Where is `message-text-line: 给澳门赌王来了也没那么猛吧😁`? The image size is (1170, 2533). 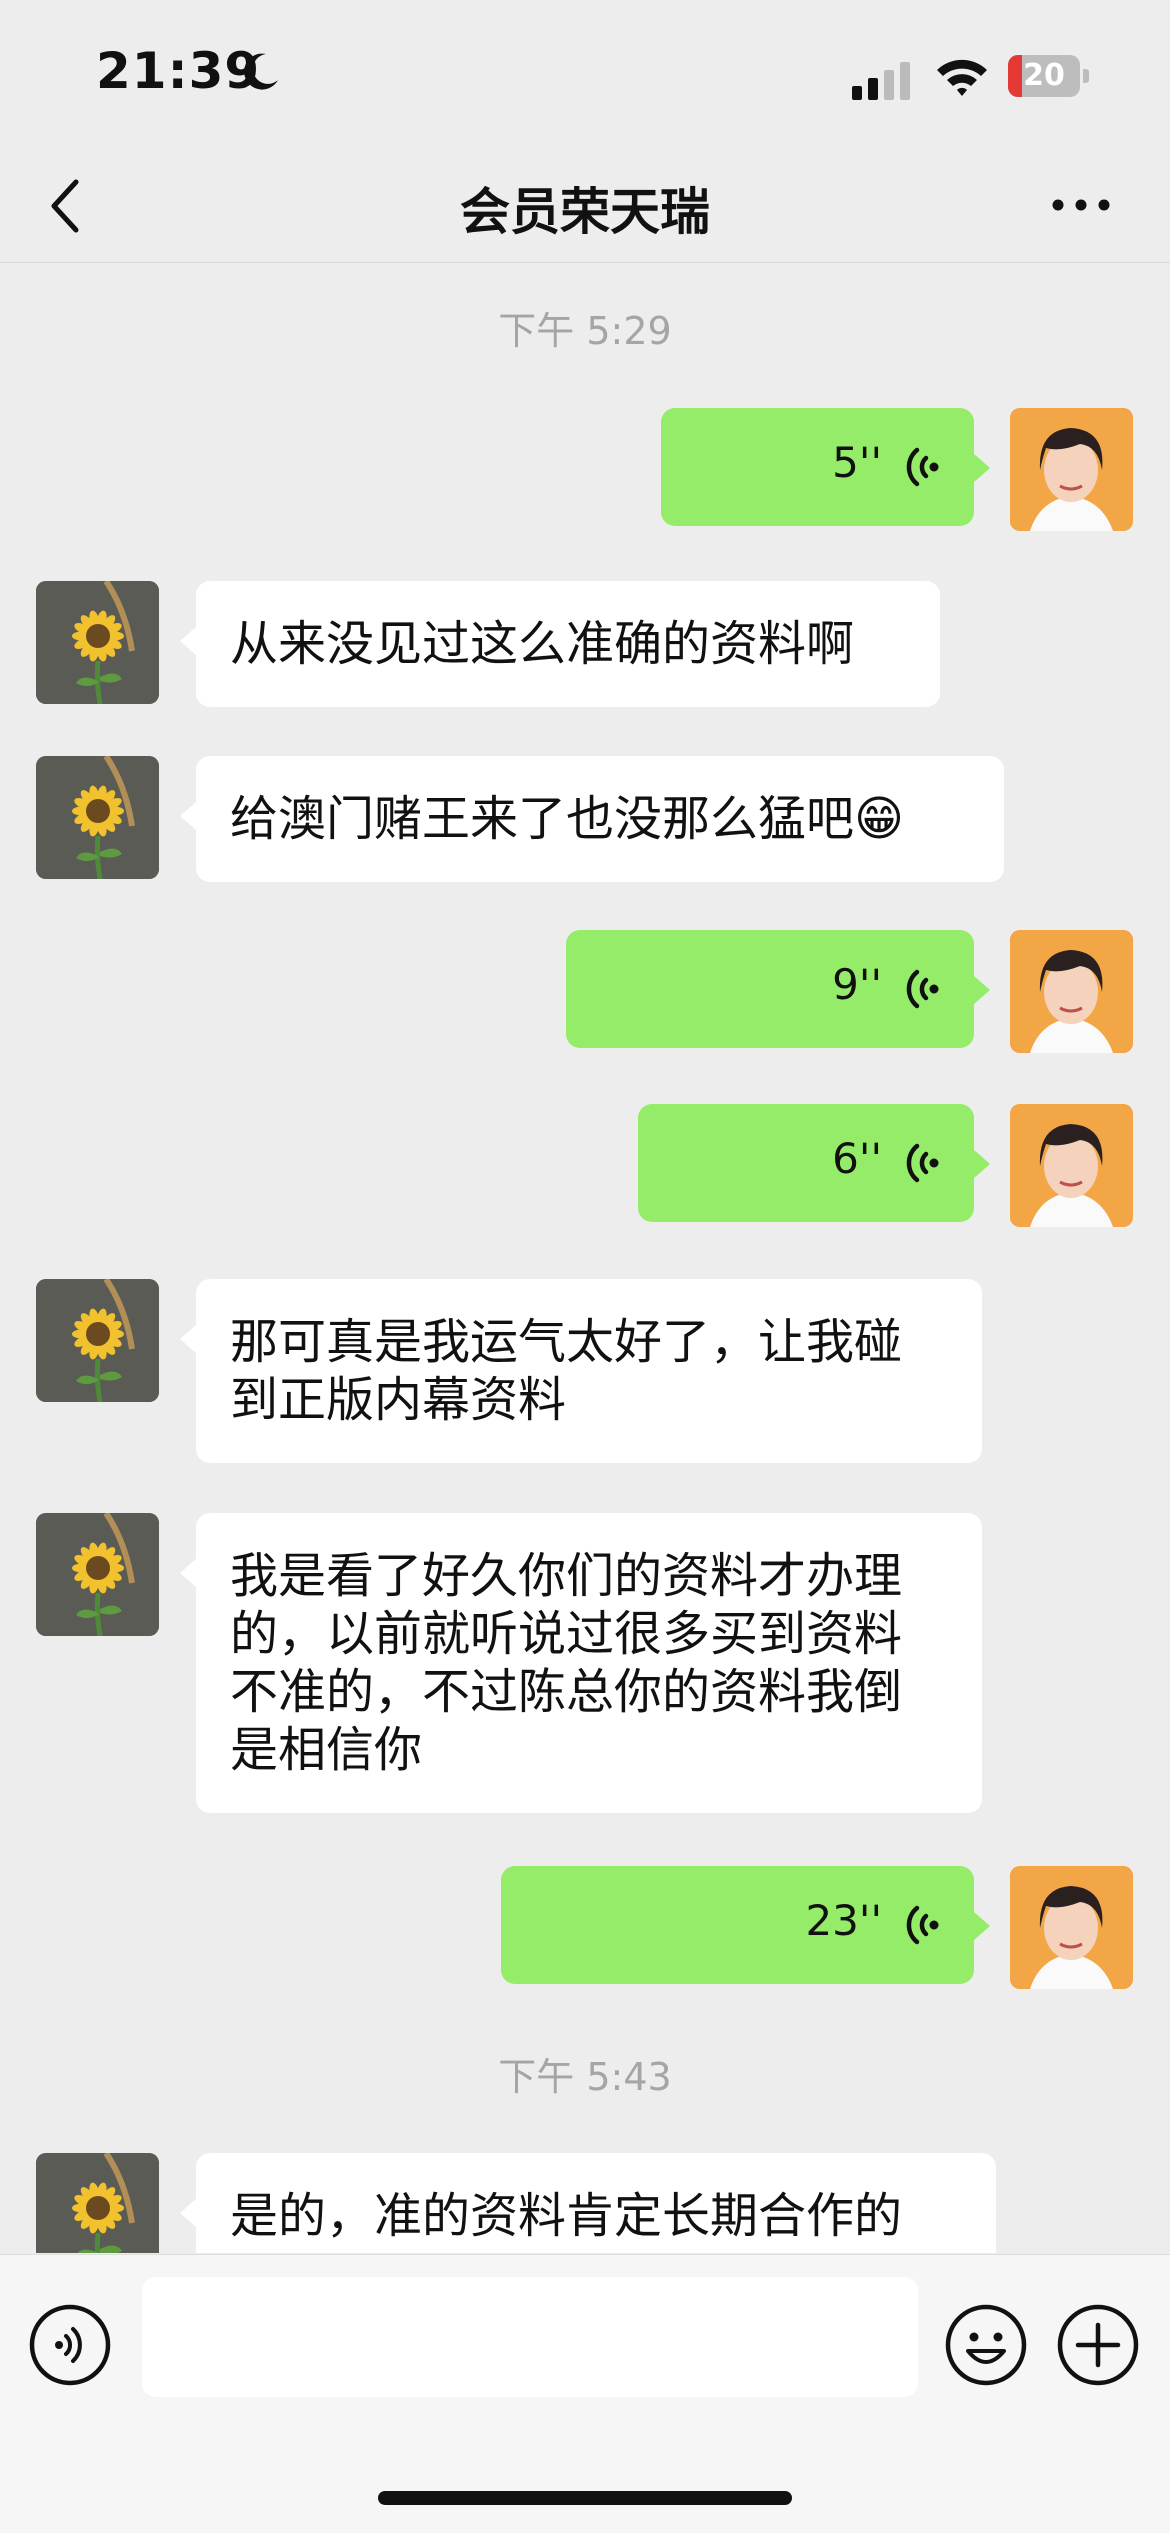 message-text-line: 给澳门赌王来了也没那么猛吧😁 is located at coordinates (567, 819).